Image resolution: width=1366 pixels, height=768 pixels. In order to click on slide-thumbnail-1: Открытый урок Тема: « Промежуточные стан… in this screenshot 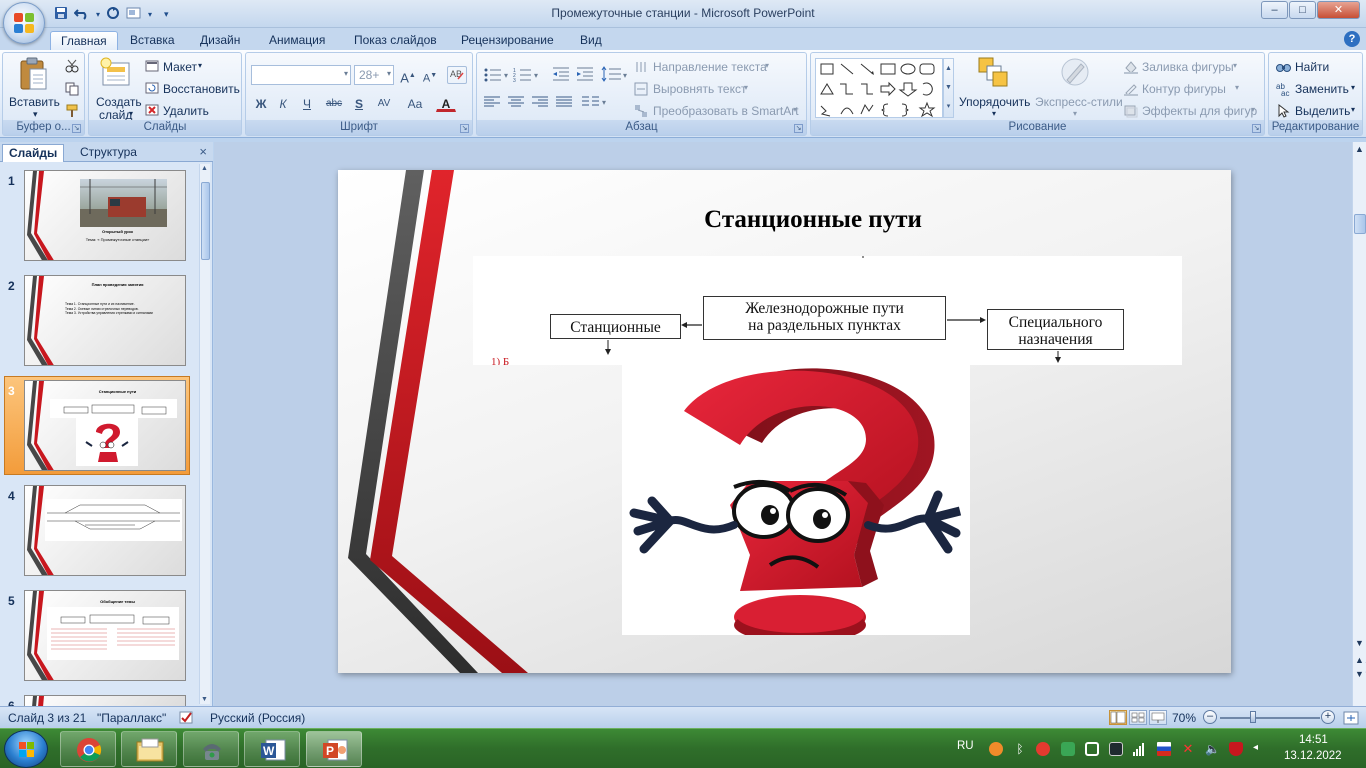, I will do `click(105, 215)`.